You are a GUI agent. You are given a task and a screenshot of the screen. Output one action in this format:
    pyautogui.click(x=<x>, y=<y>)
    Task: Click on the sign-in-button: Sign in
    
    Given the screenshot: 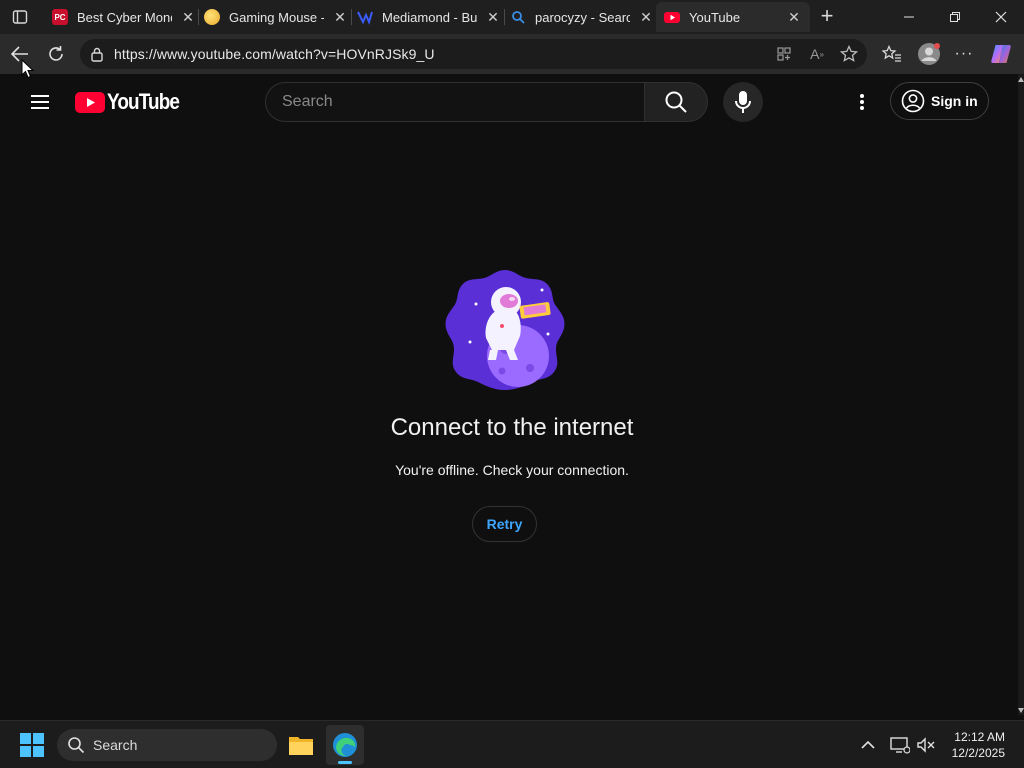 What is the action you would take?
    pyautogui.click(x=939, y=101)
    